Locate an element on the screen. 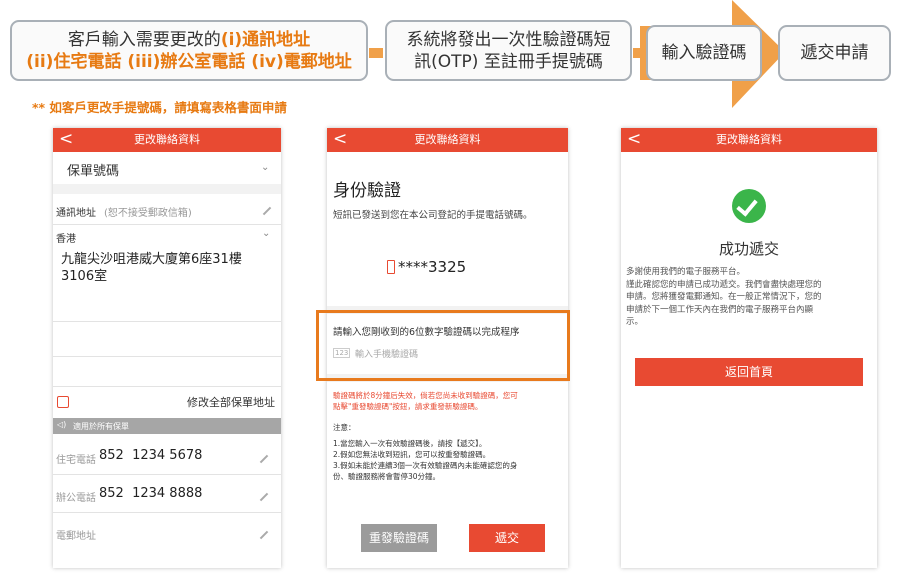  step3-label: 輸入驗證碼 is located at coordinates (704, 53).